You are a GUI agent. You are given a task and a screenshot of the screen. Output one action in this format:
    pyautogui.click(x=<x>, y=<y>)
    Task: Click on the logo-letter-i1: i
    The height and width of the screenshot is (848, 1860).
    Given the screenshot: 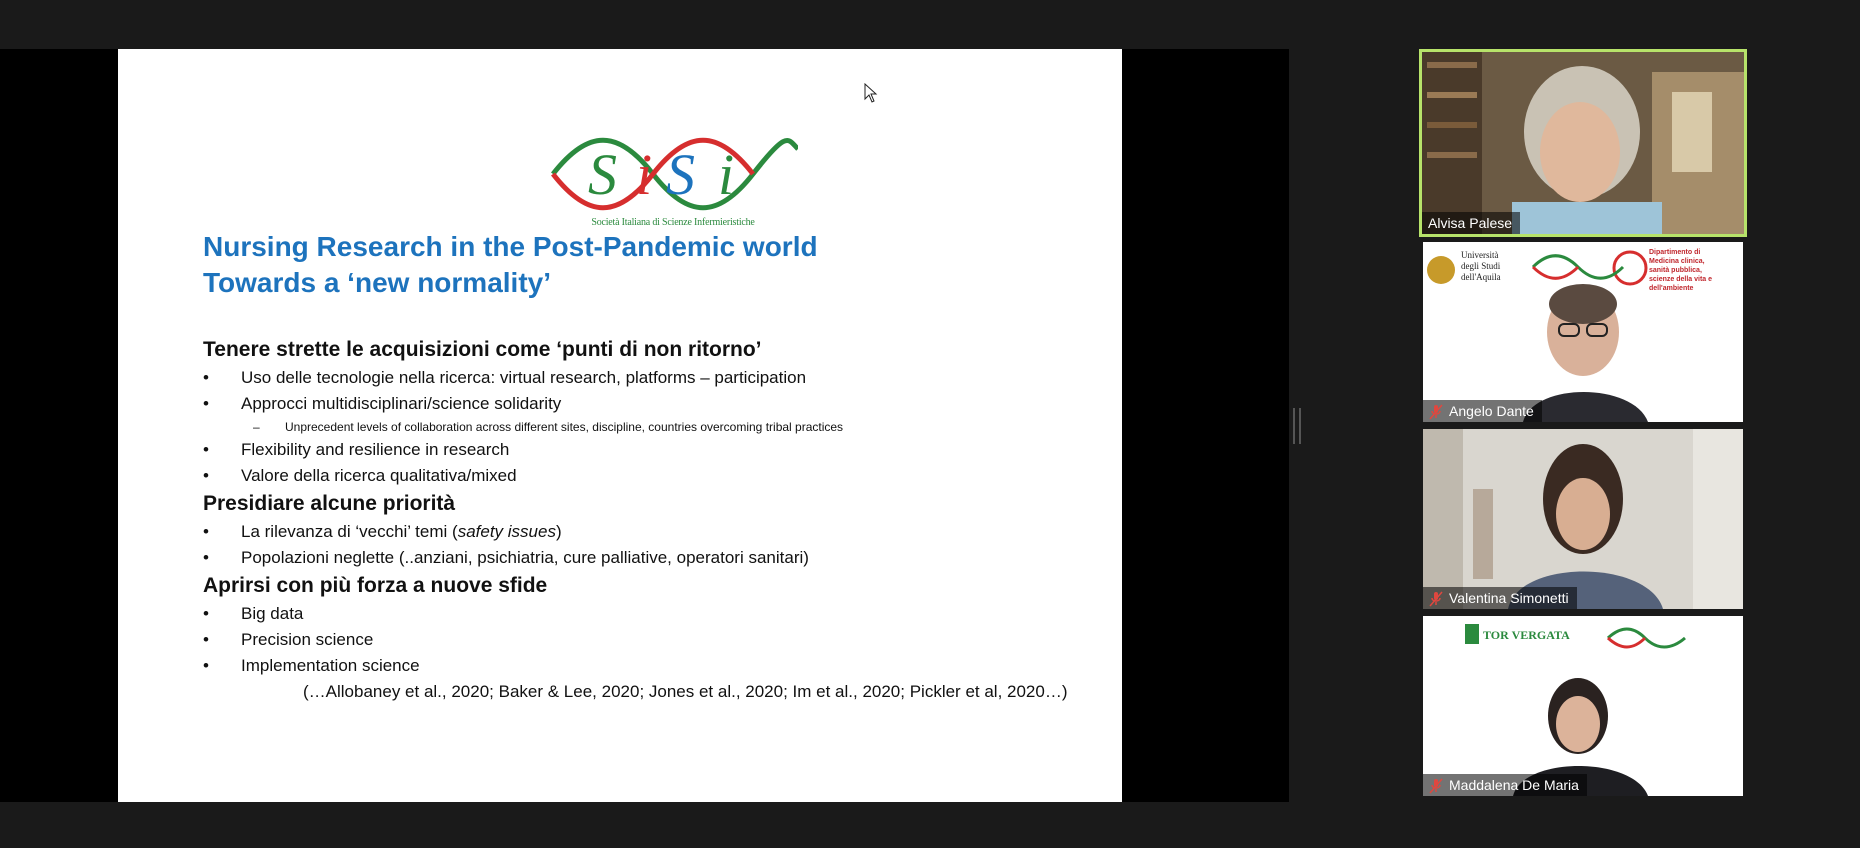 What is the action you would take?
    pyautogui.click(x=644, y=174)
    